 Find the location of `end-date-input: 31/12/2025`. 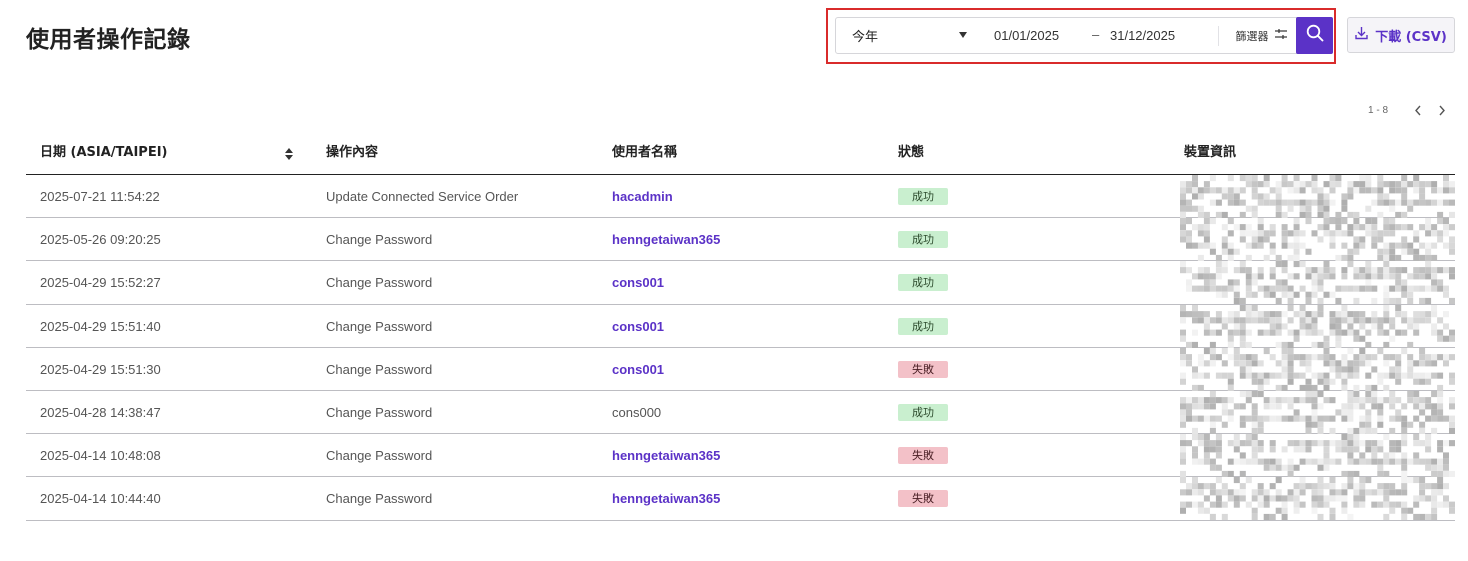

end-date-input: 31/12/2025 is located at coordinates (1157, 35).